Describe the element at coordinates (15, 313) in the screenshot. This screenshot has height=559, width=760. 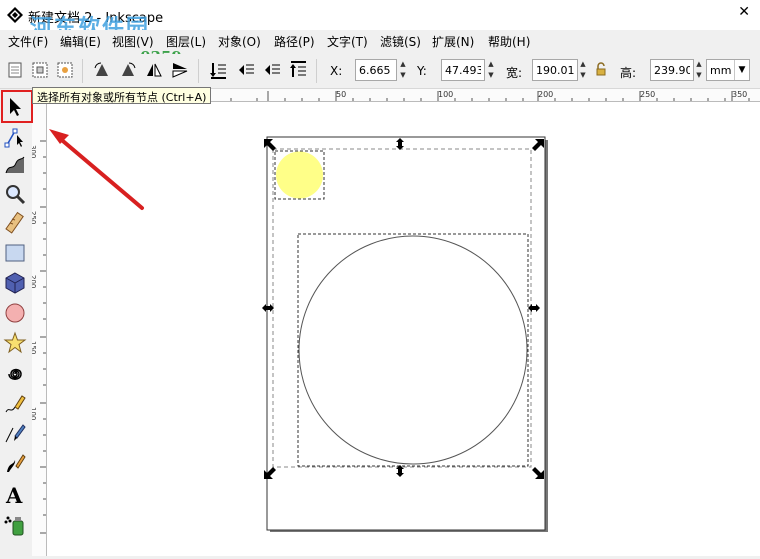
I see `circle-icon` at that location.